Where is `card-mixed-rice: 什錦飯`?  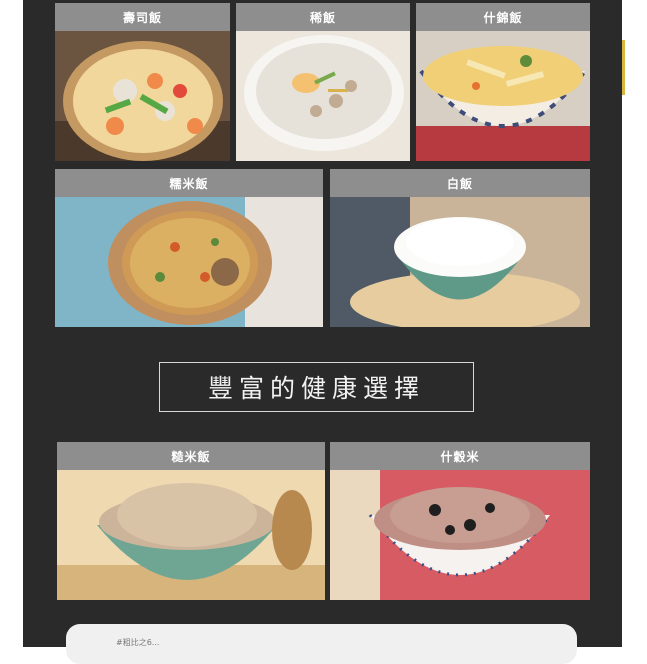
card-mixed-rice: 什錦飯 is located at coordinates (503, 82).